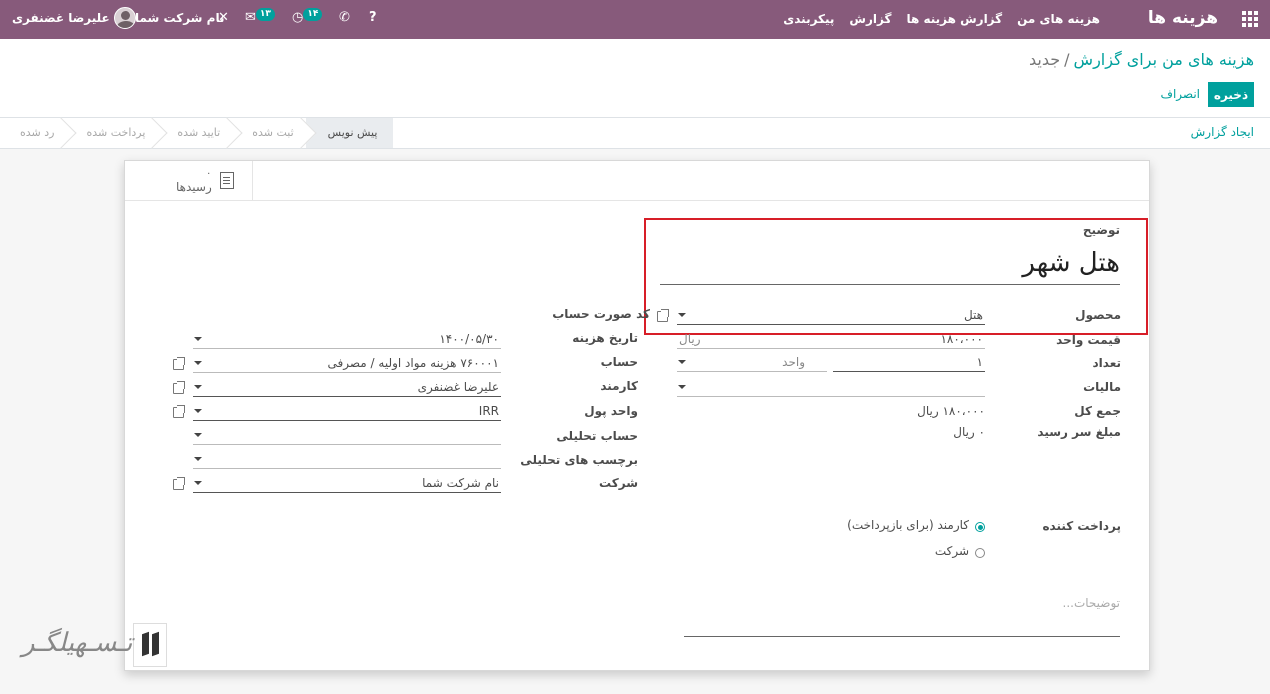 This screenshot has width=1270, height=694. Describe the element at coordinates (969, 432) in the screenshot. I see `amount-due-value: ۰ ریال` at that location.